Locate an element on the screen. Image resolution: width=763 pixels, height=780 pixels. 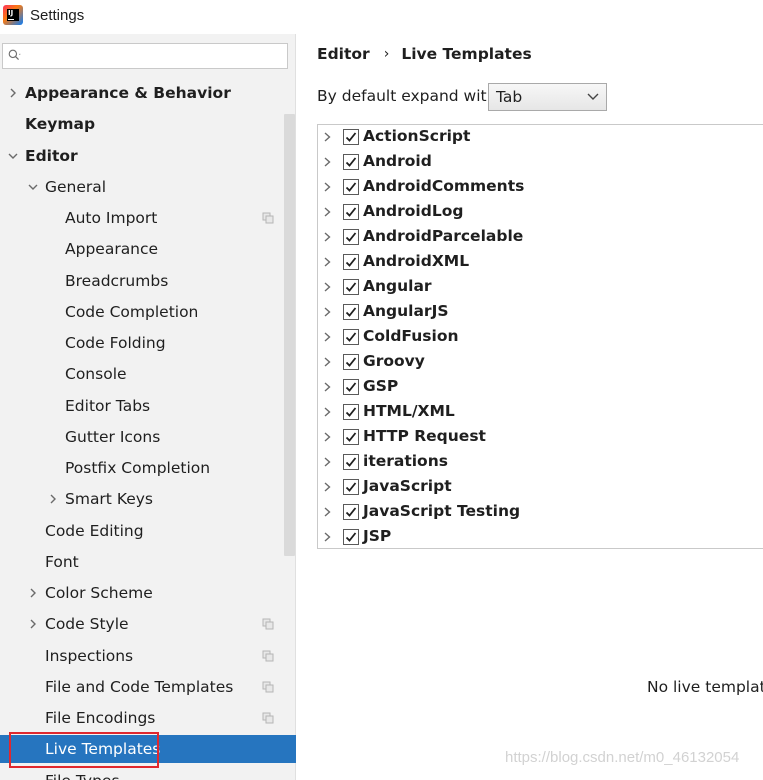
sidebar-item-file-encodings: File Encodings is located at coordinates (148, 718).